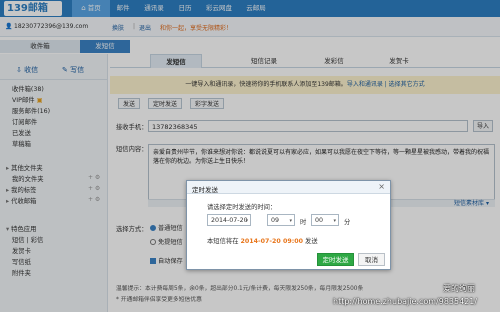 Image resolution: width=500 pixels, height=312 pixels. I want to click on confirm-scheduled-send-button: 定时发送, so click(335, 259).